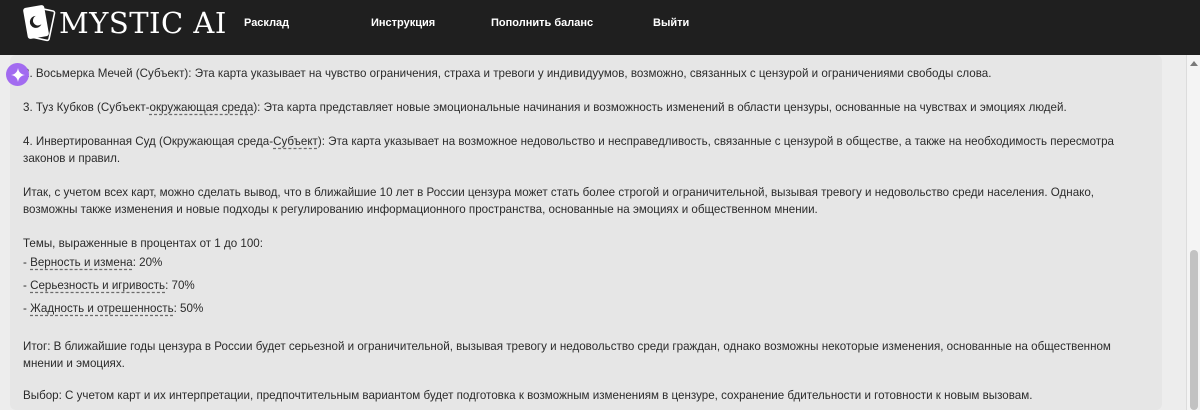 The height and width of the screenshot is (410, 1200). I want to click on logo-text: MYSTIC AI, so click(143, 23).